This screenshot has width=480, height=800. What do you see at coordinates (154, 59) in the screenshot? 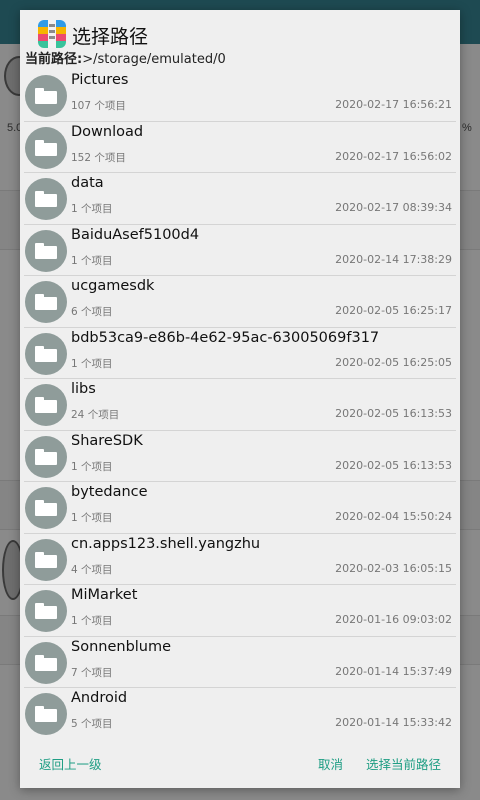
I see `current-path-value: >/storage/emulated/0` at bounding box center [154, 59].